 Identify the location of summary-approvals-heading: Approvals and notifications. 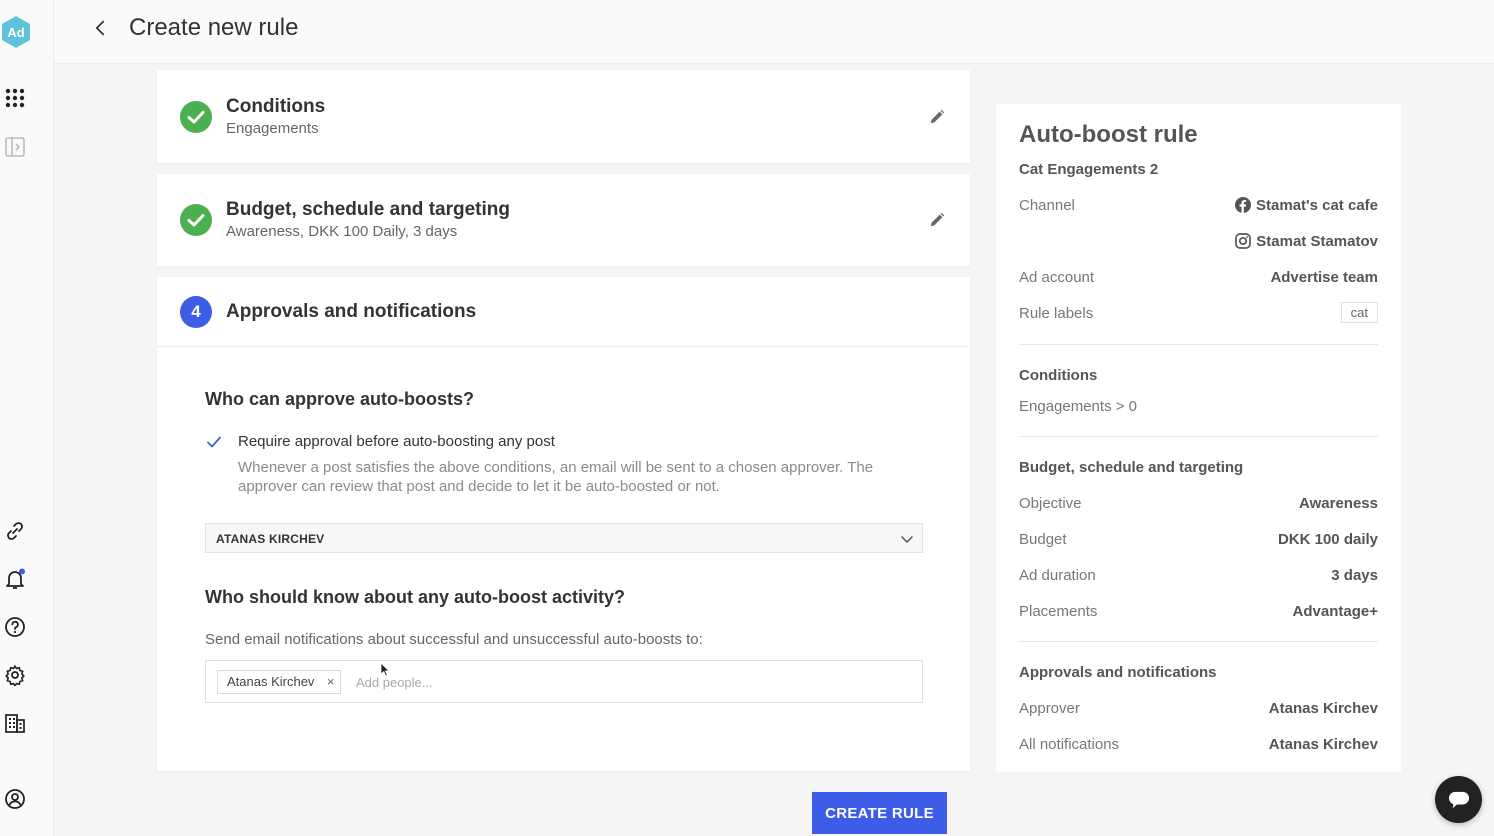
(1118, 672).